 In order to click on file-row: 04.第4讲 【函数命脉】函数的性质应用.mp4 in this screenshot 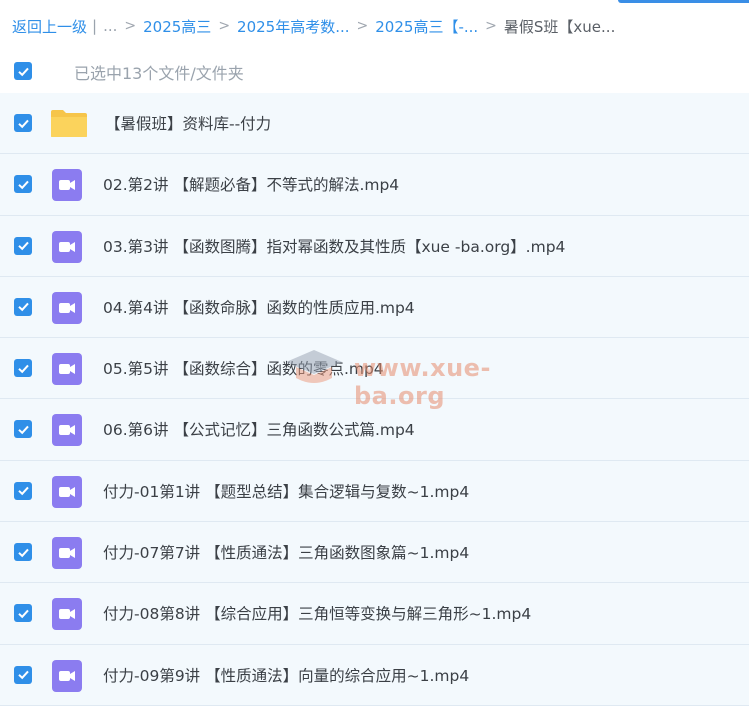, I will do `click(374, 307)`.